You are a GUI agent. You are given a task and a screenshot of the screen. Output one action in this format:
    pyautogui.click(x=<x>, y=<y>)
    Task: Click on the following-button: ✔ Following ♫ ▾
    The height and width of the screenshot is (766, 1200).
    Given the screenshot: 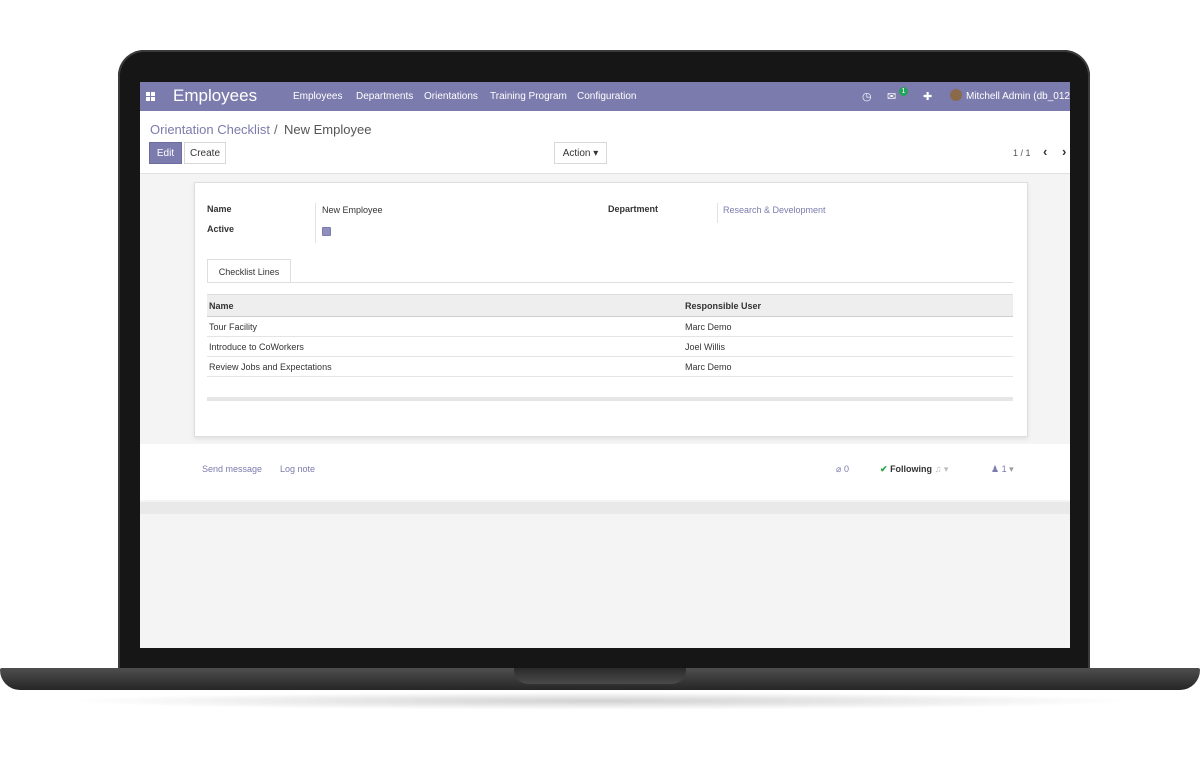 What is the action you would take?
    pyautogui.click(x=914, y=469)
    